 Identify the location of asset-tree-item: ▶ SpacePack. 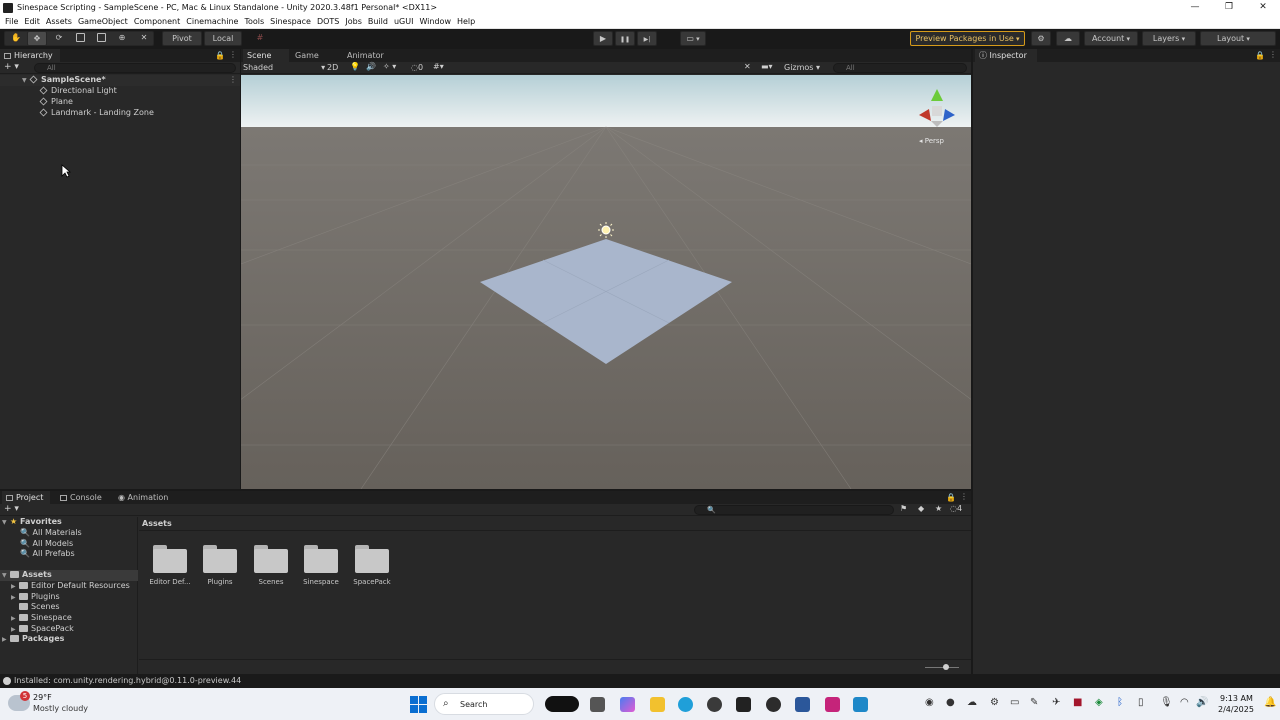
(42, 628).